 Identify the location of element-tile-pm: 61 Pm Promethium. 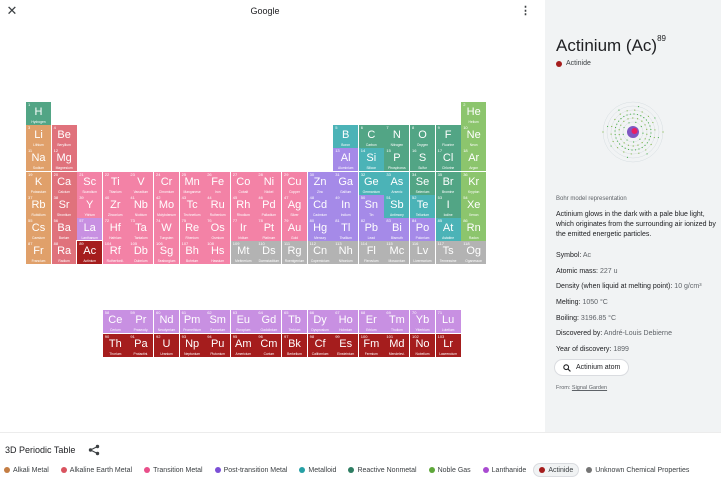
(192, 321).